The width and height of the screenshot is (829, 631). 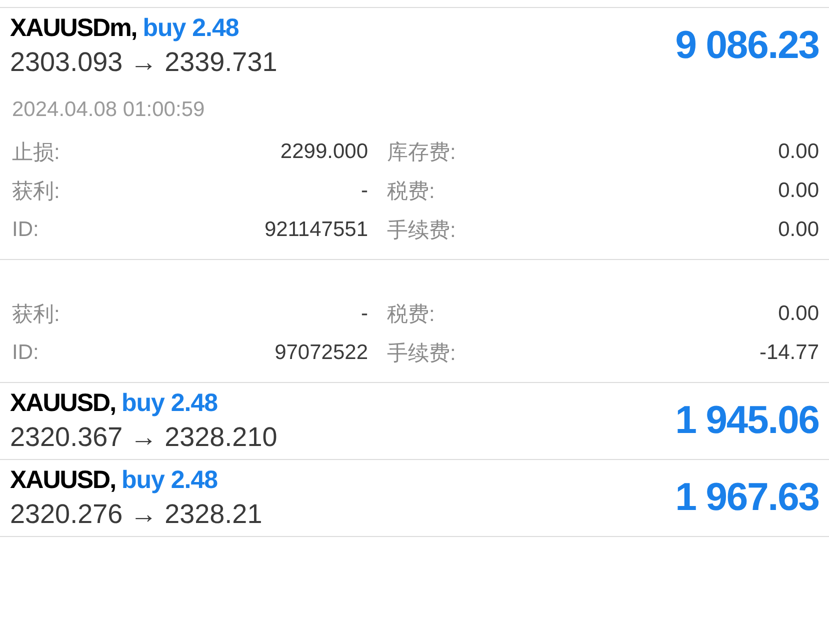 I want to click on profit-amount: 1 945.06, so click(x=747, y=421).